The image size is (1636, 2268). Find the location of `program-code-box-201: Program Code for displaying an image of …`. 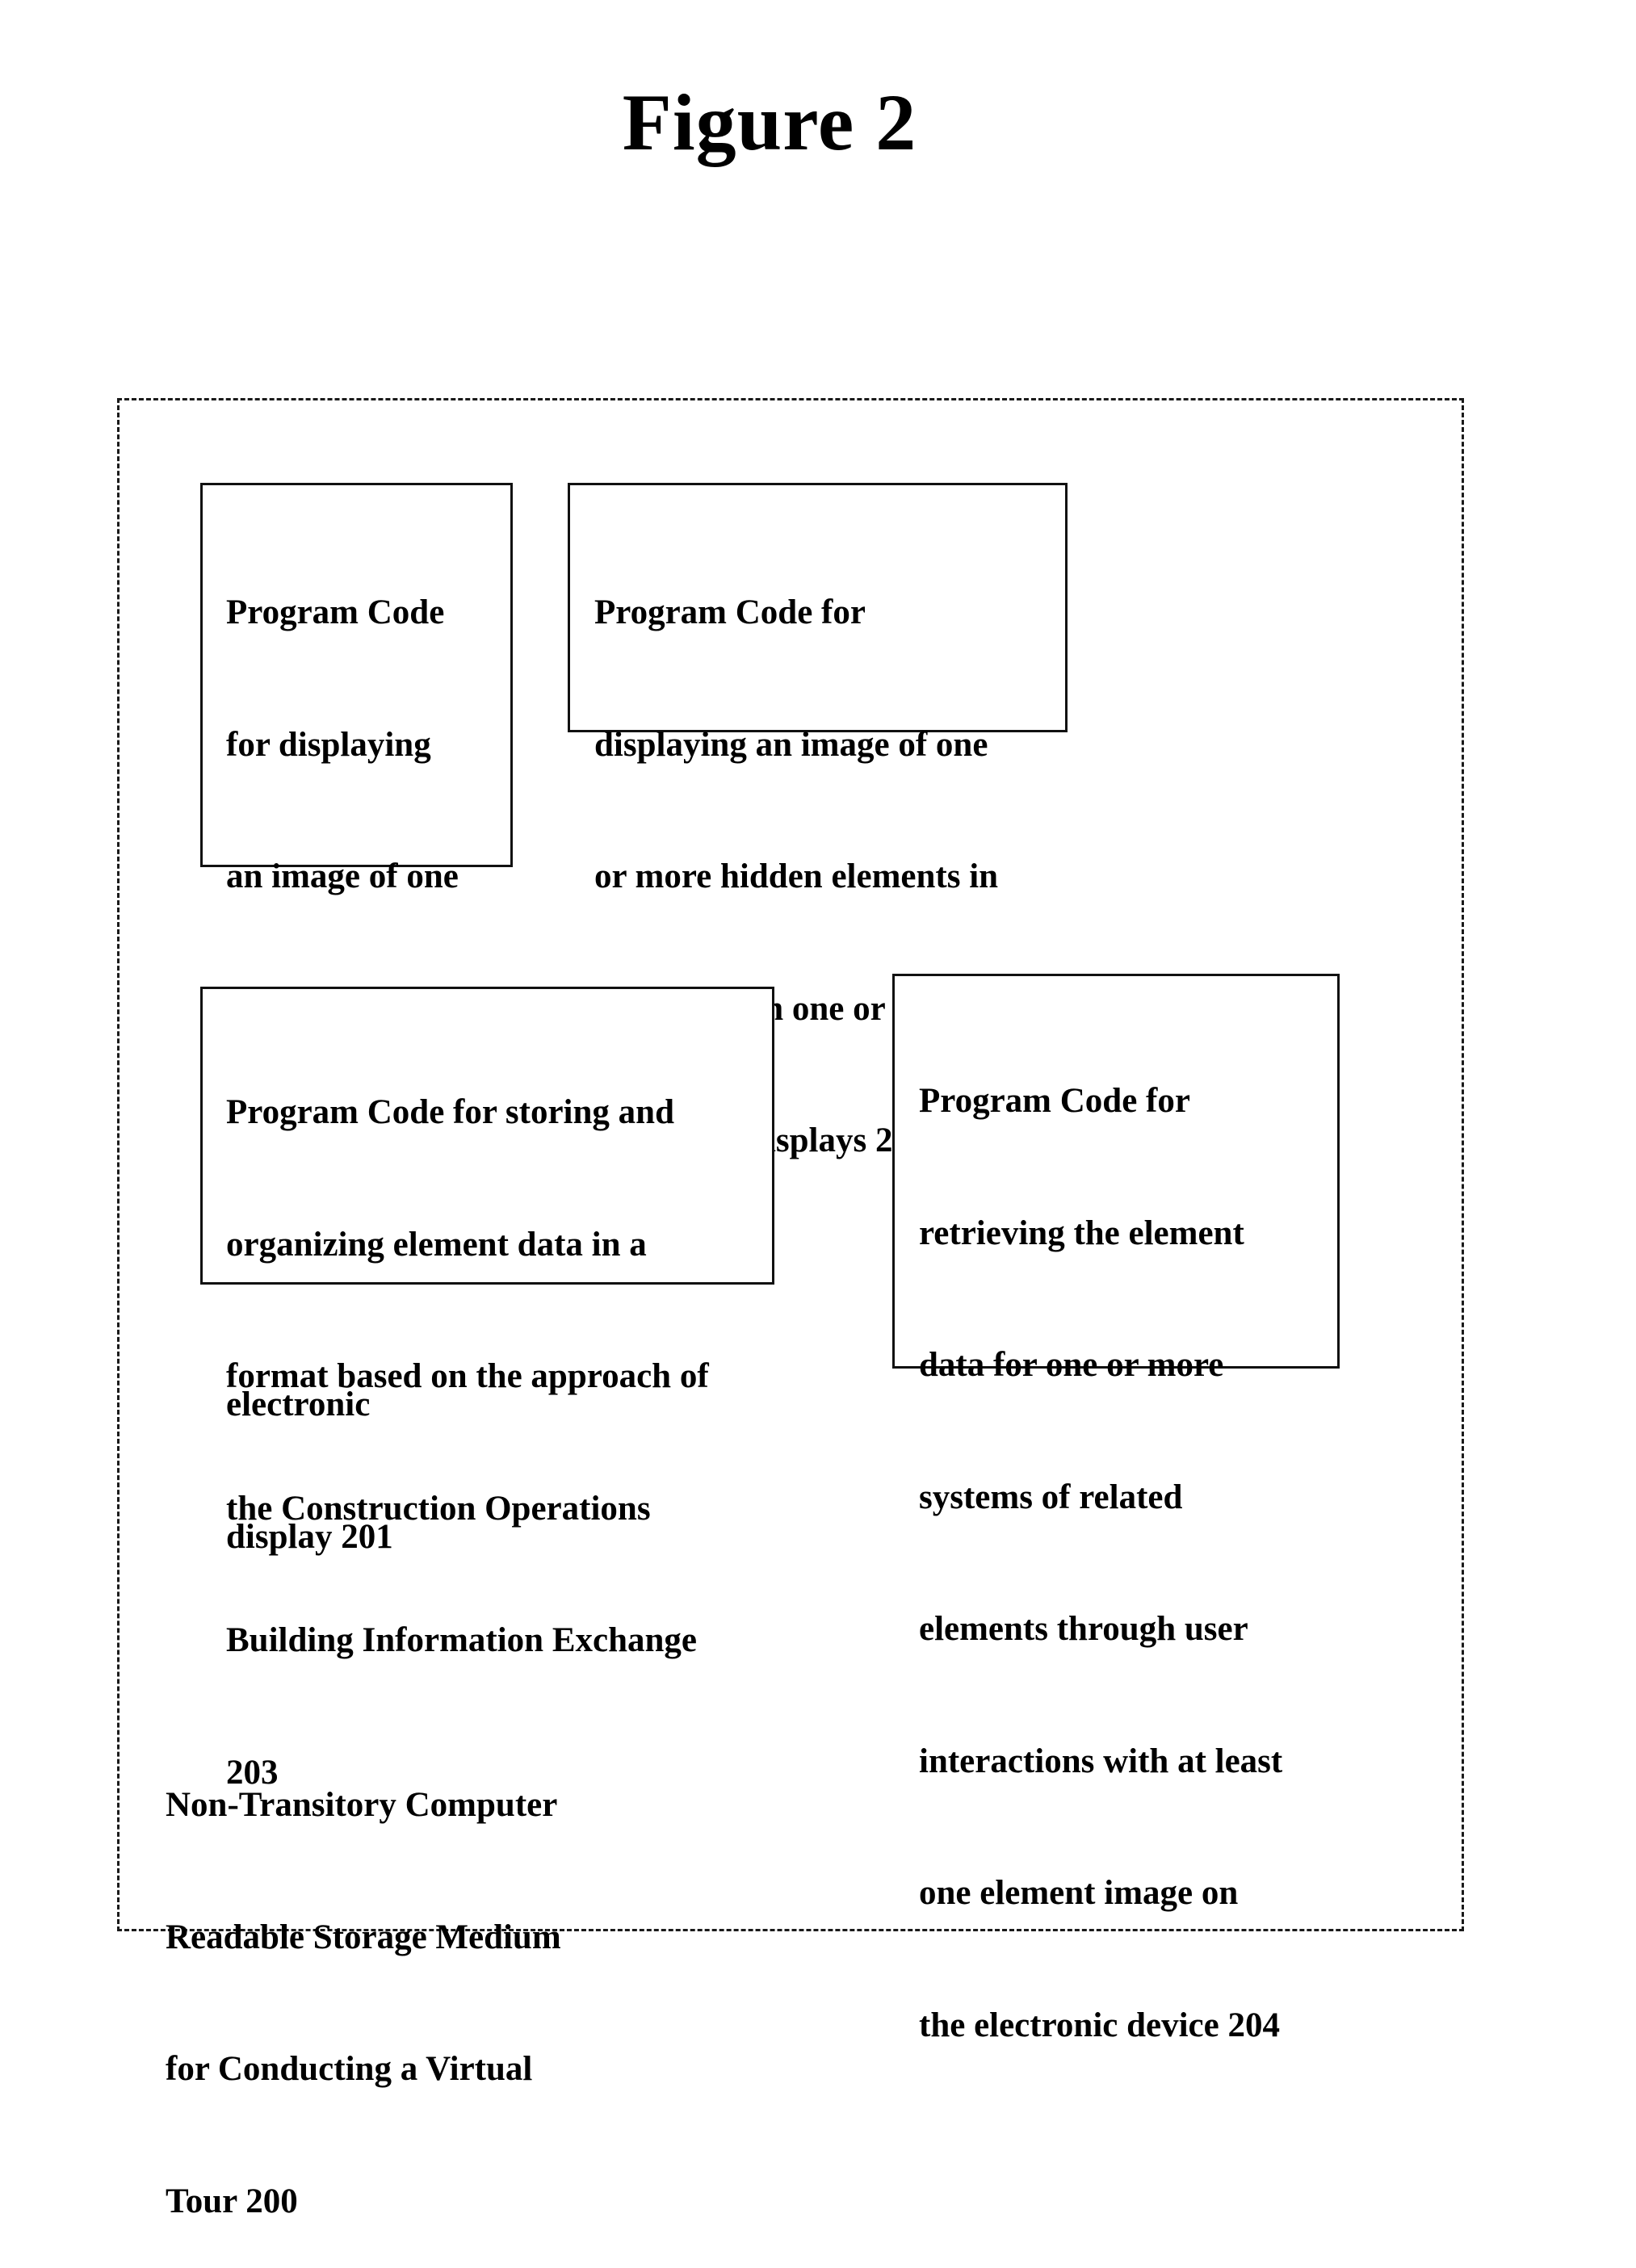

program-code-box-201: Program Code for displaying an image of … is located at coordinates (356, 1019).